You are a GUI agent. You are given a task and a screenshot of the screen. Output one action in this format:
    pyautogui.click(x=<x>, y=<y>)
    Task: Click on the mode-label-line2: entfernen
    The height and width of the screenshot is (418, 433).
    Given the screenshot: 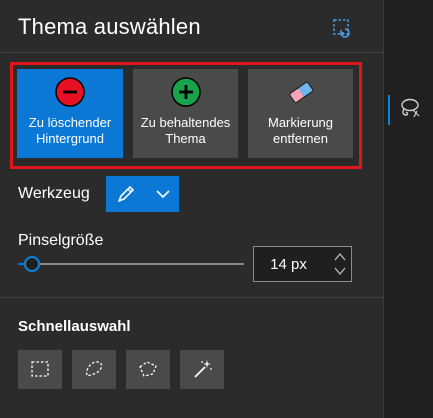 What is the action you would take?
    pyautogui.click(x=300, y=138)
    